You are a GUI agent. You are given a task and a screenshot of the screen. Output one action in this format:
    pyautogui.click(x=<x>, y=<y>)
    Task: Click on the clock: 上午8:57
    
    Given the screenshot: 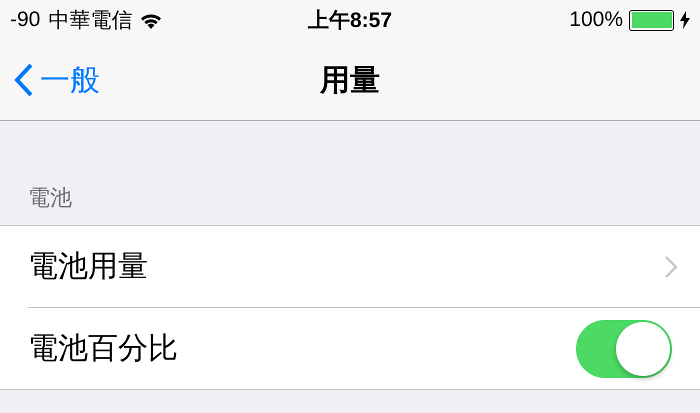 What is the action you would take?
    pyautogui.click(x=350, y=21)
    